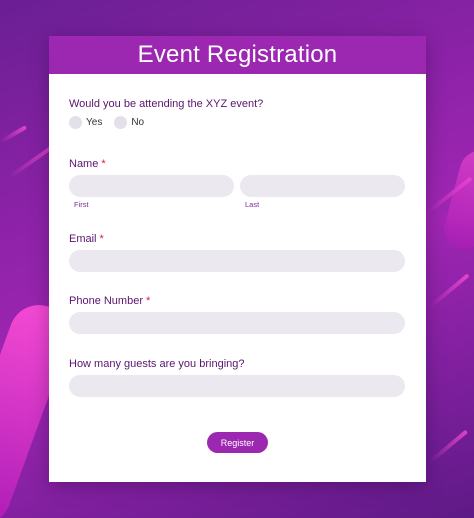  I want to click on email-input, so click(237, 261).